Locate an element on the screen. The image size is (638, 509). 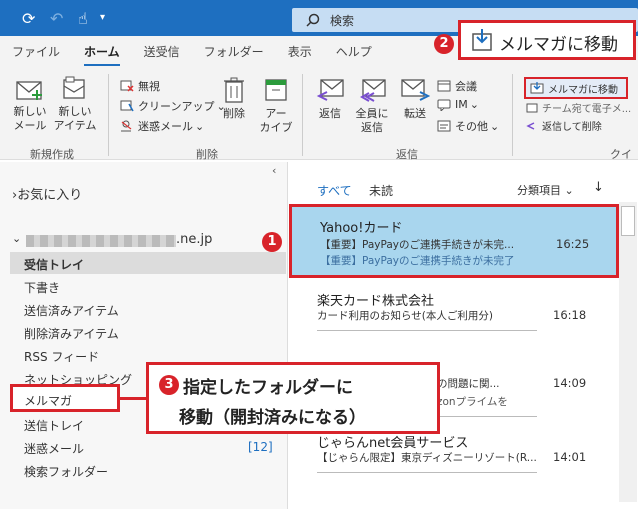
archive-label: アー カイブ is located at coordinates (276, 120).